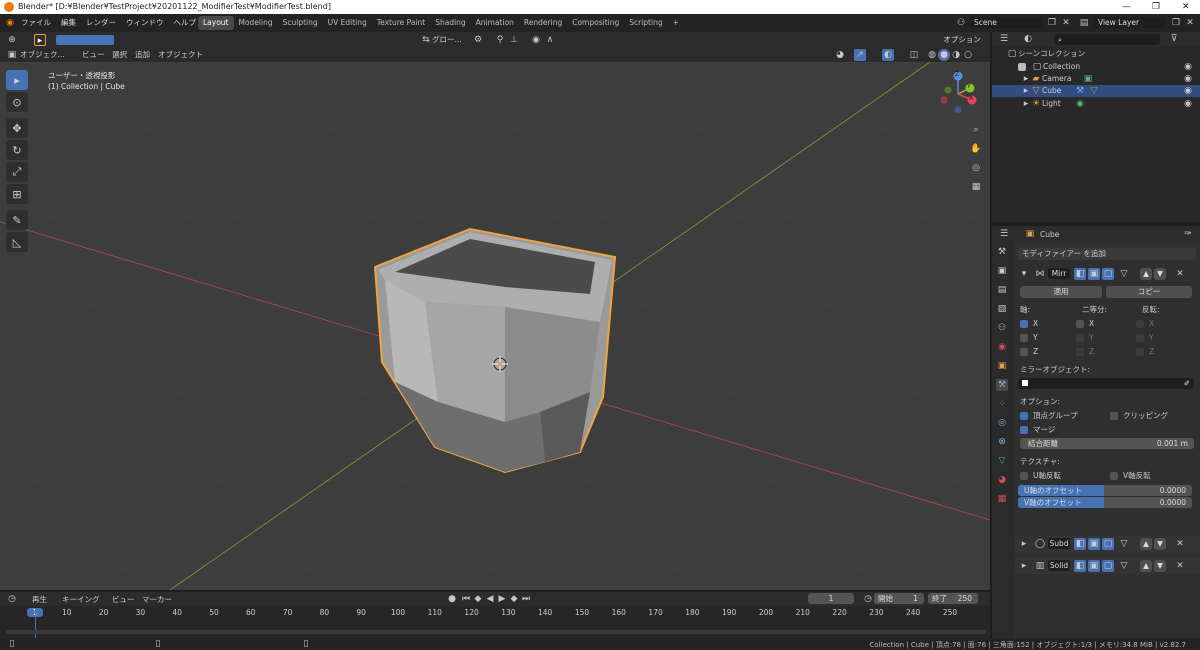 Image resolution: width=1200 pixels, height=650 pixels. Describe the element at coordinates (17, 172) in the screenshot. I see `scale-tool-icon: ⤢` at that location.